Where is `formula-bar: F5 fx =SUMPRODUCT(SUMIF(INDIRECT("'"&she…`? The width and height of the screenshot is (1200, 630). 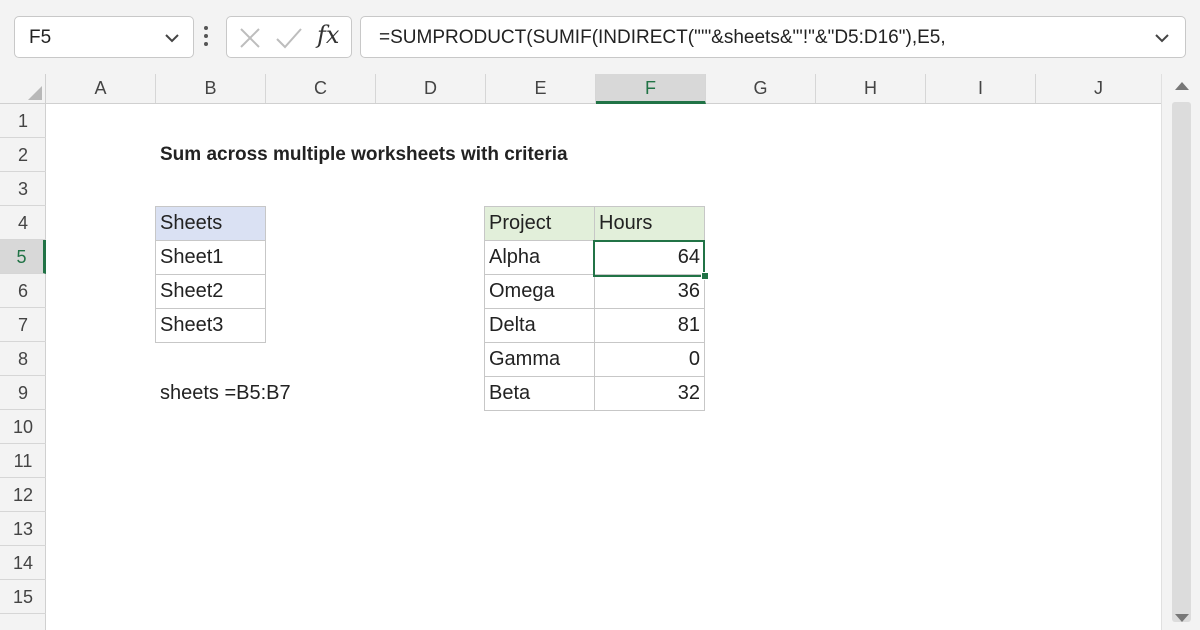
formula-bar: F5 fx =SUMPRODUCT(SUMIF(INDIRECT("'"&she… is located at coordinates (600, 37).